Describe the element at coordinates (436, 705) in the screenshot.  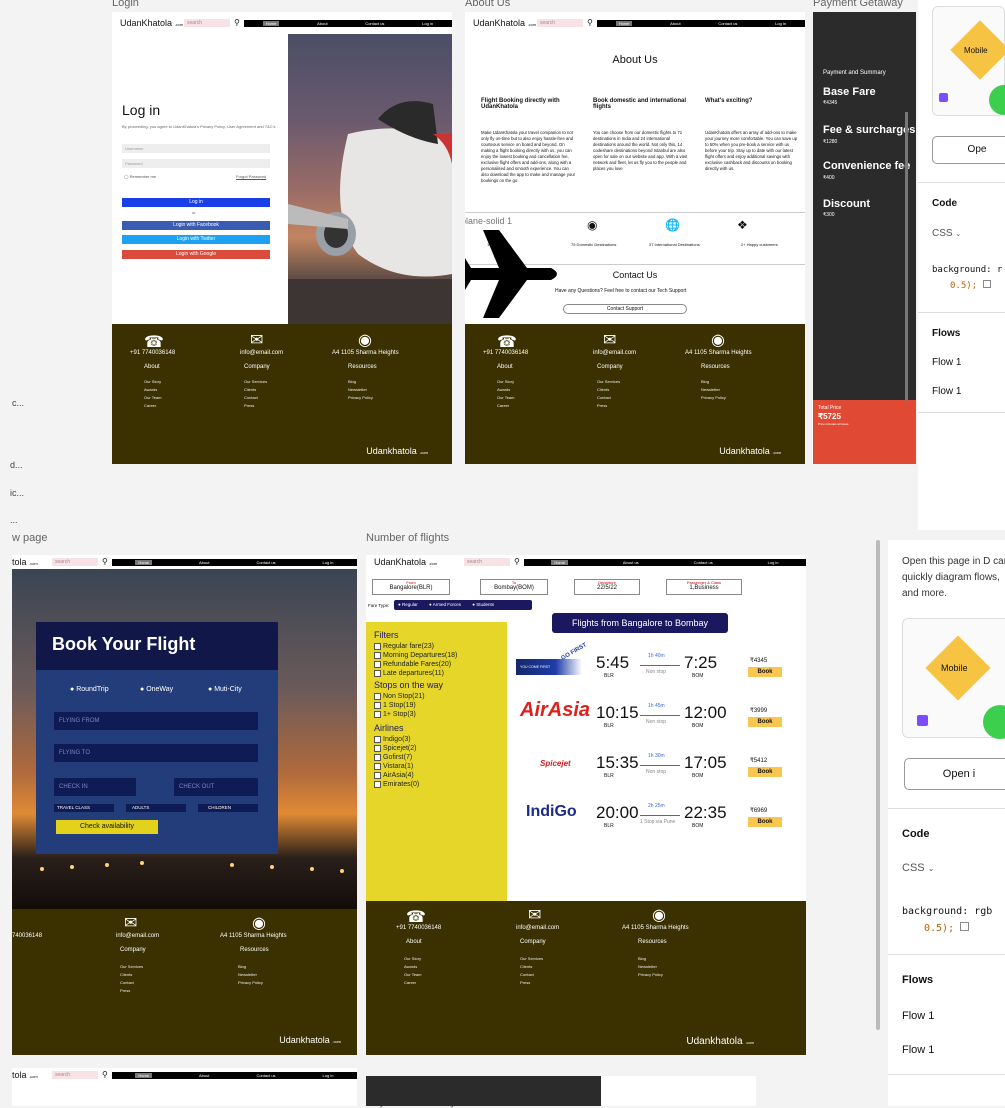
I see `stop-option: 1 Stop(19)` at that location.